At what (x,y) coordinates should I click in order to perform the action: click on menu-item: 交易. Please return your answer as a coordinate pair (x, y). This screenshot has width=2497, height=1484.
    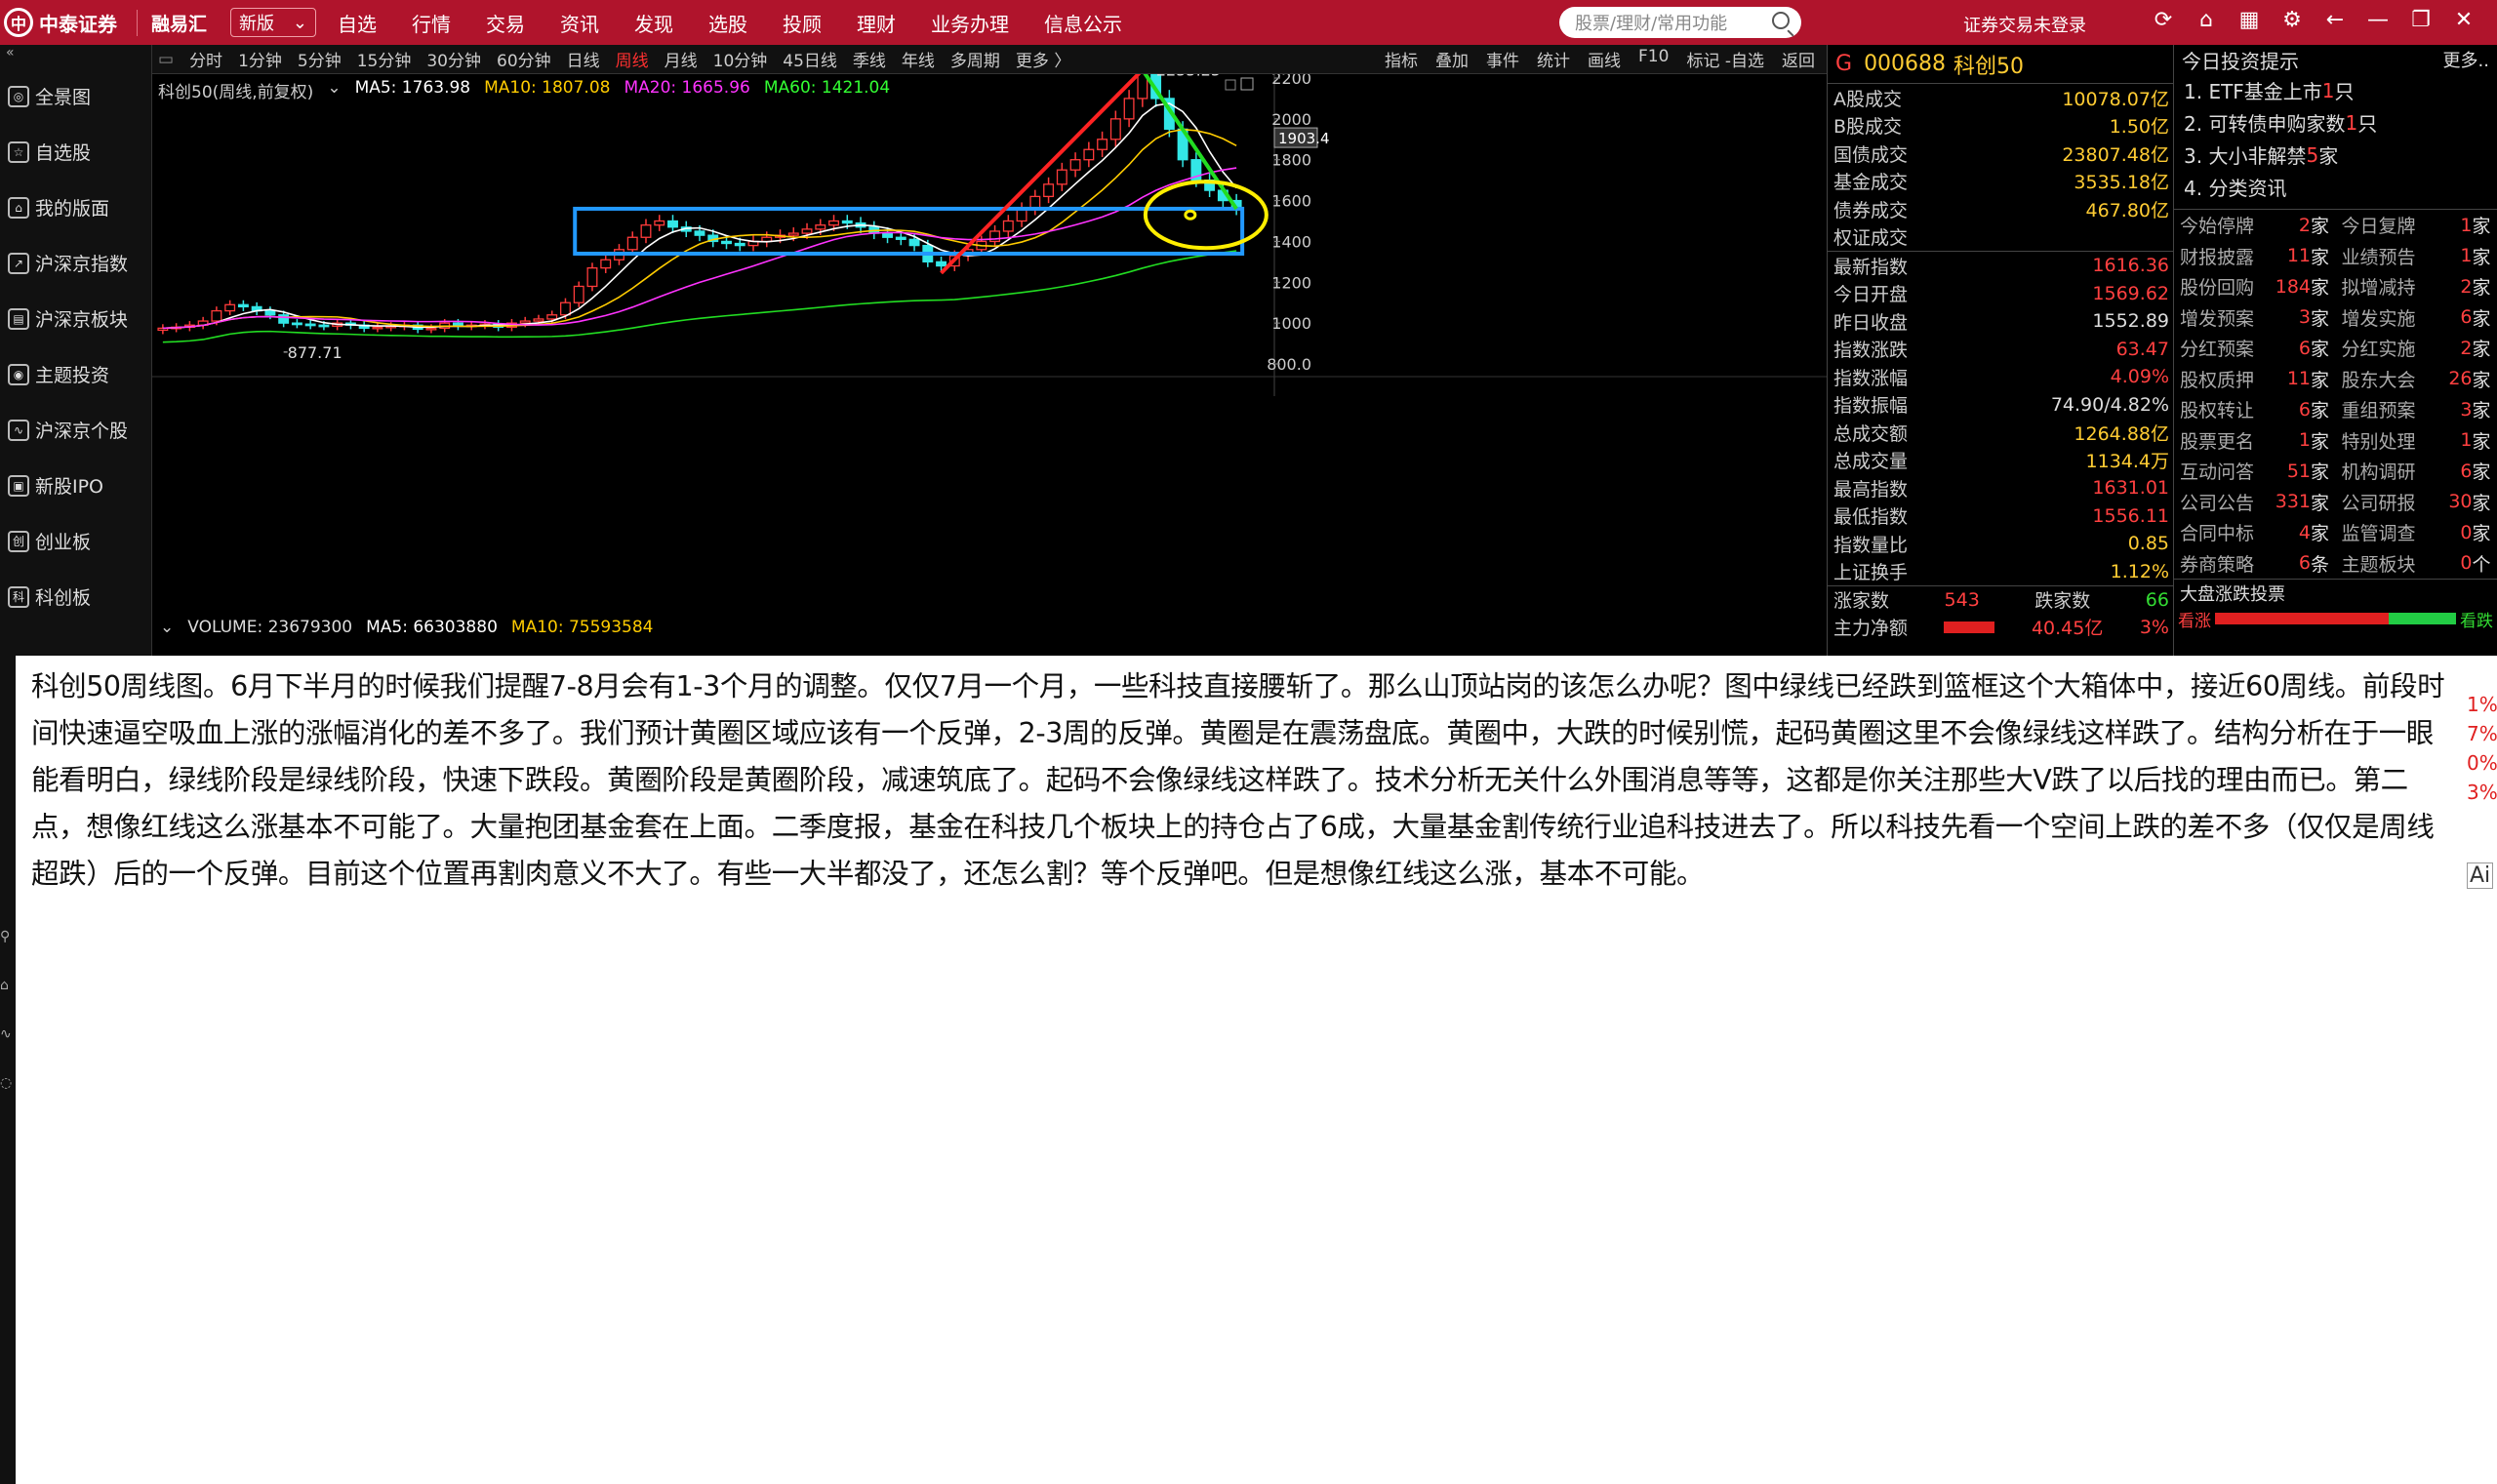
    Looking at the image, I should click on (505, 23).